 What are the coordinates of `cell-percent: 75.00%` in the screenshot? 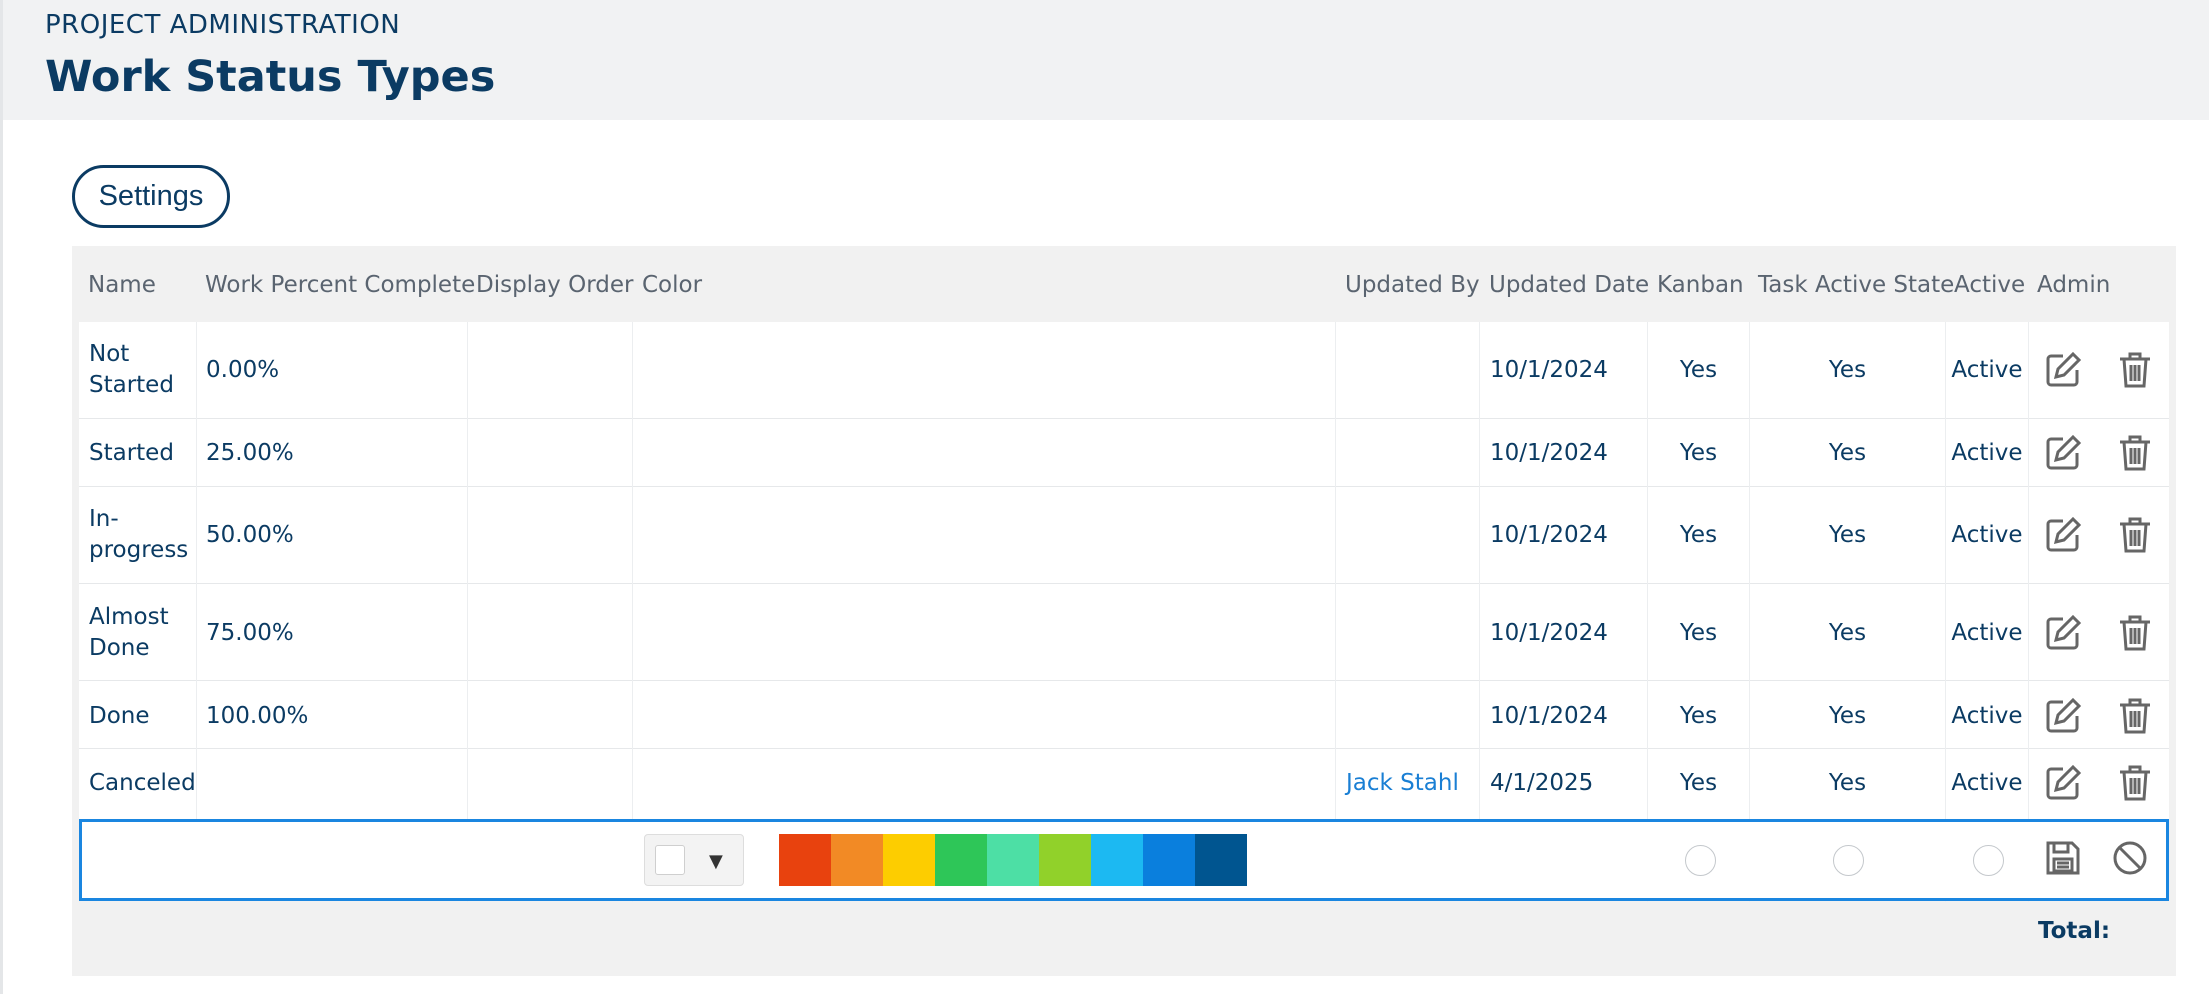 It's located at (250, 633).